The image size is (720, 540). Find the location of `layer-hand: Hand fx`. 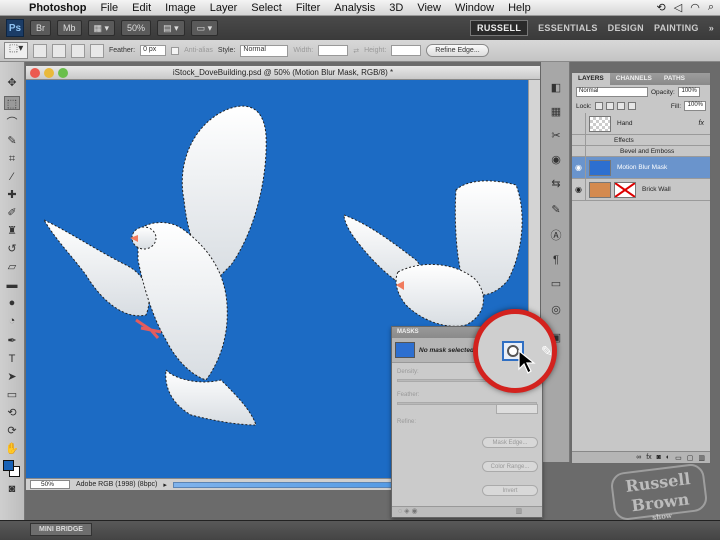

layer-hand: Hand fx is located at coordinates (641, 124).